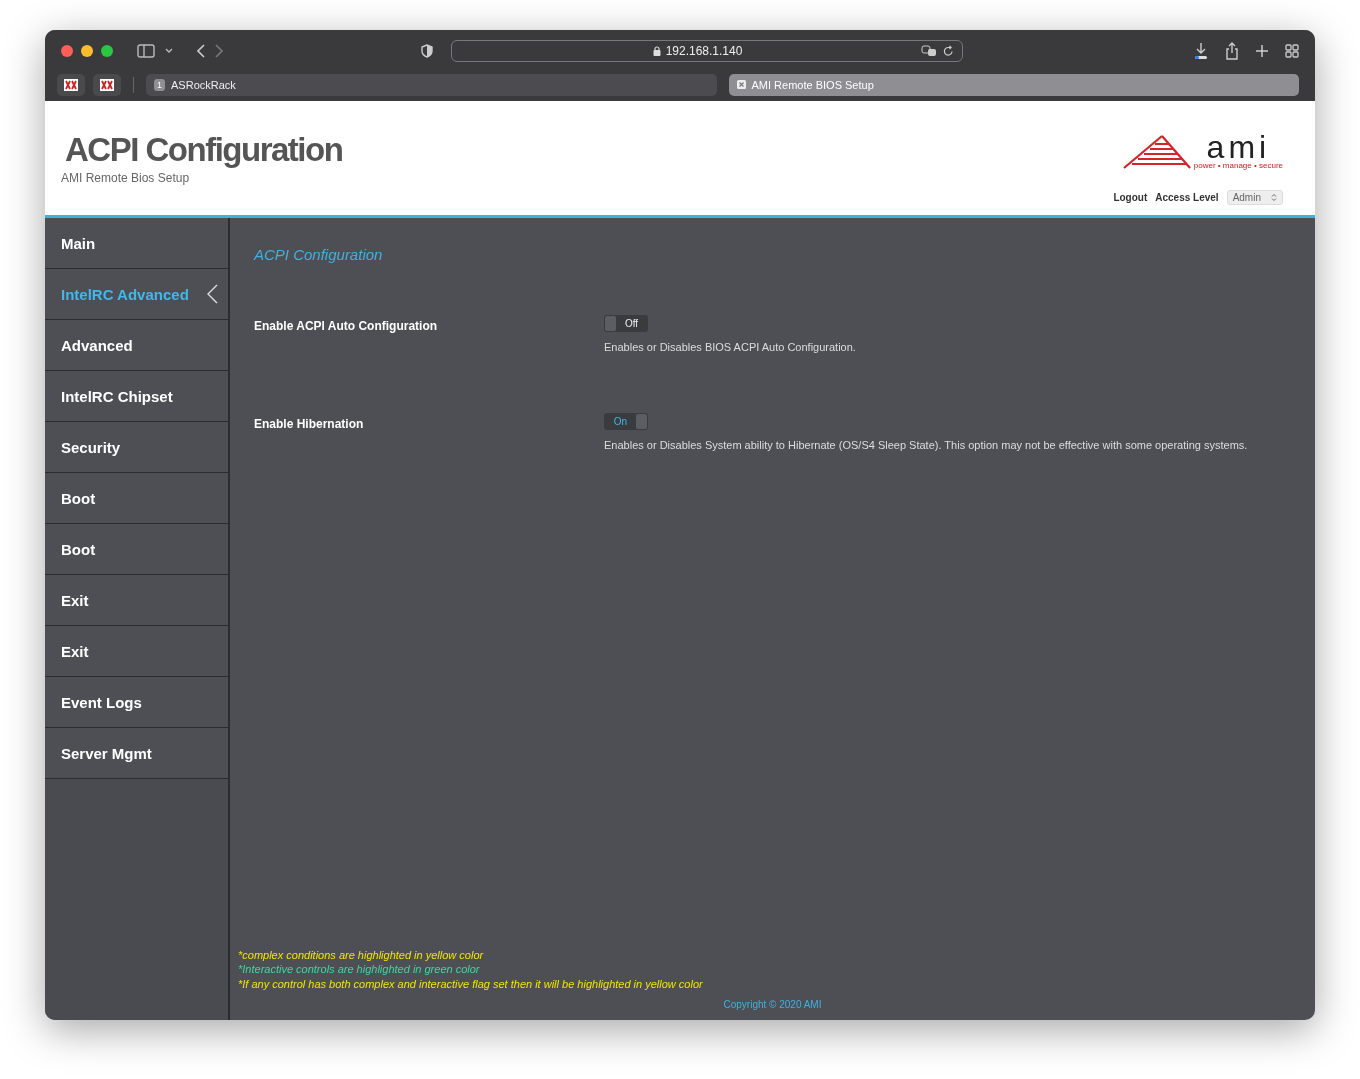 The height and width of the screenshot is (1079, 1360). What do you see at coordinates (136, 753) in the screenshot?
I see `sidebar-item: Server Mgmt` at bounding box center [136, 753].